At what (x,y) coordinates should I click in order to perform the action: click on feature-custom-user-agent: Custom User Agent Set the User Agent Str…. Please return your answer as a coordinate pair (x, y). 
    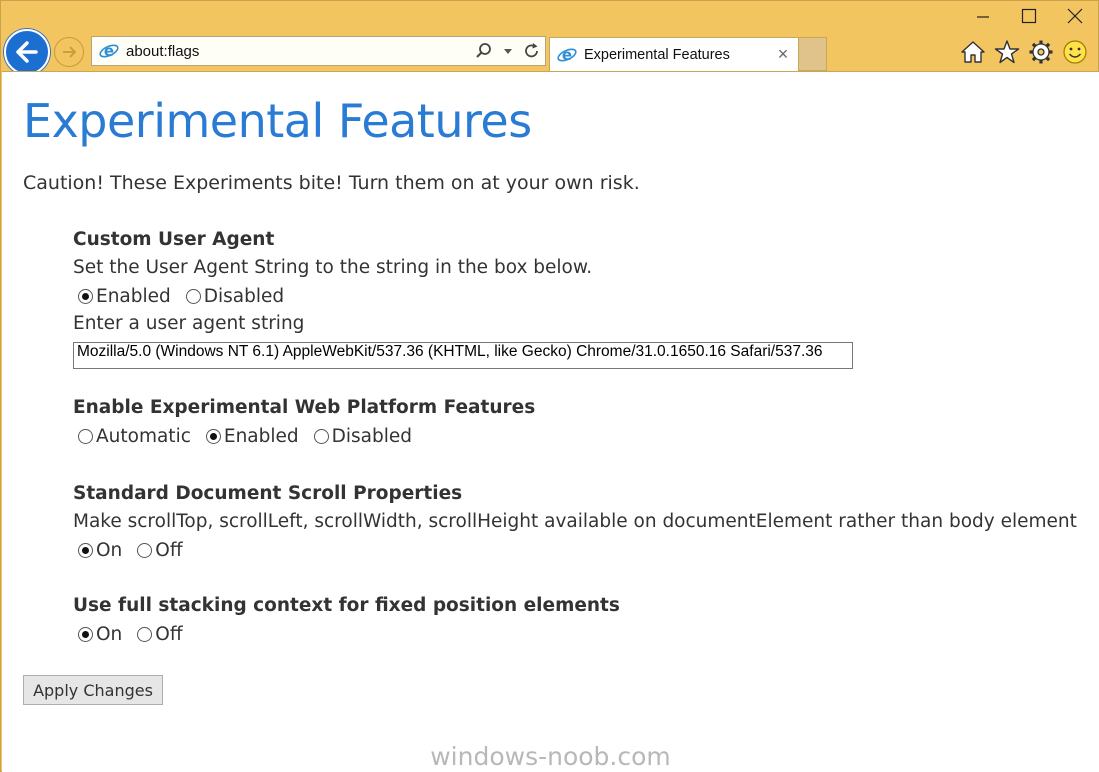
    Looking at the image, I should click on (463, 297).